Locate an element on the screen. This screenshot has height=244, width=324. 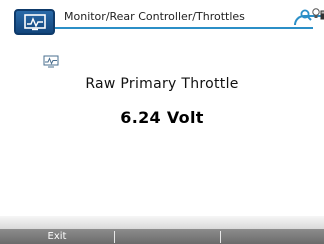
monitor-icon is located at coordinates (51, 61).